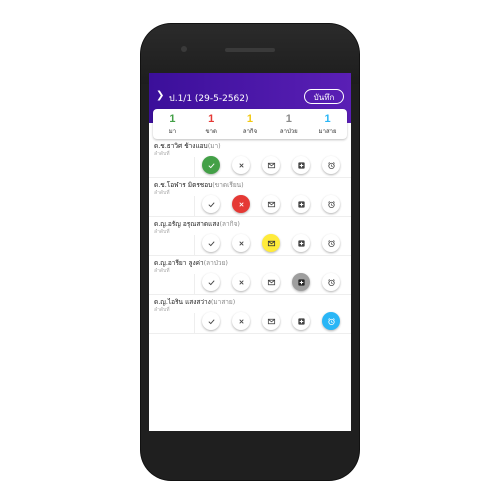  Describe the element at coordinates (160, 95) in the screenshot. I see `chevron-down-icon: ❯` at that location.